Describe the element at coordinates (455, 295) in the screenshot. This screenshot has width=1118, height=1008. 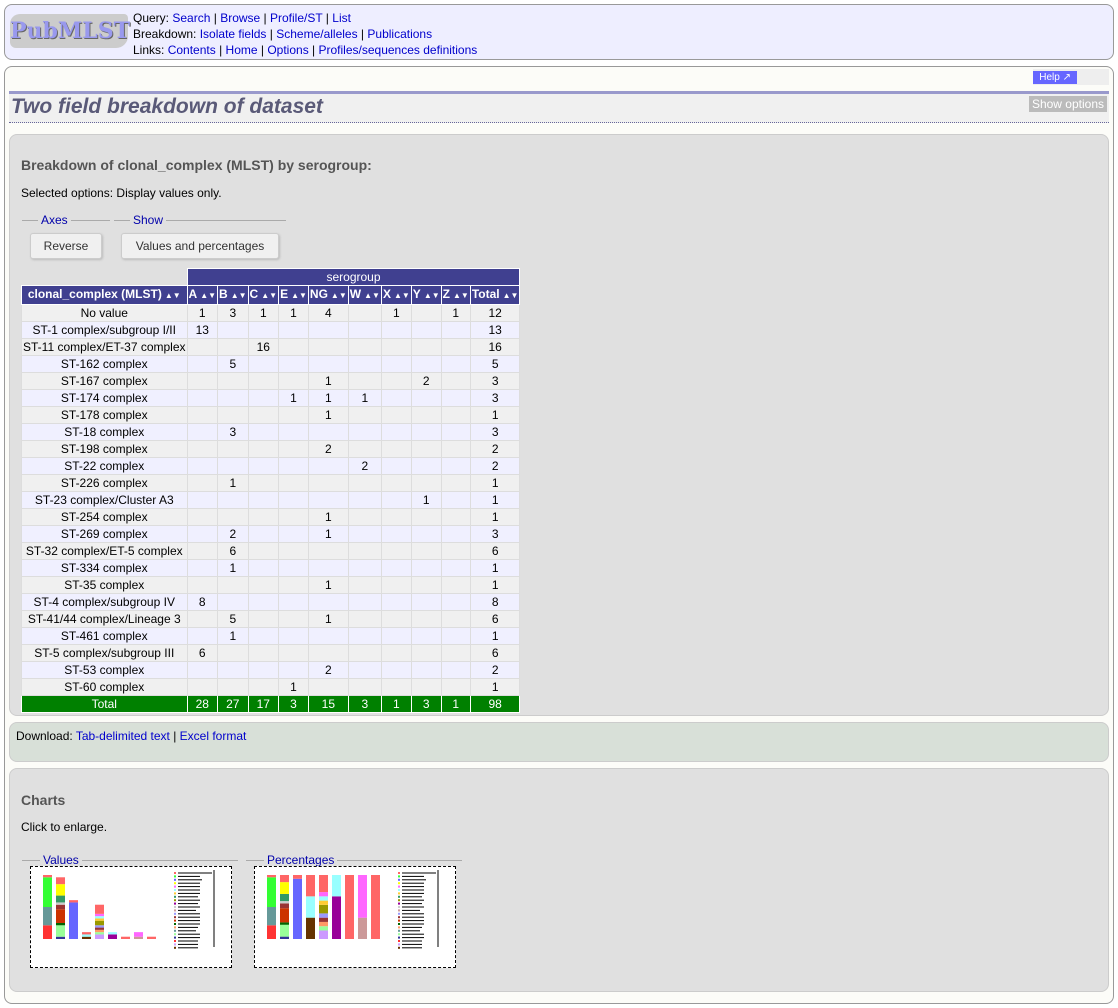
I see `column-header-z: Z ▲▼` at that location.